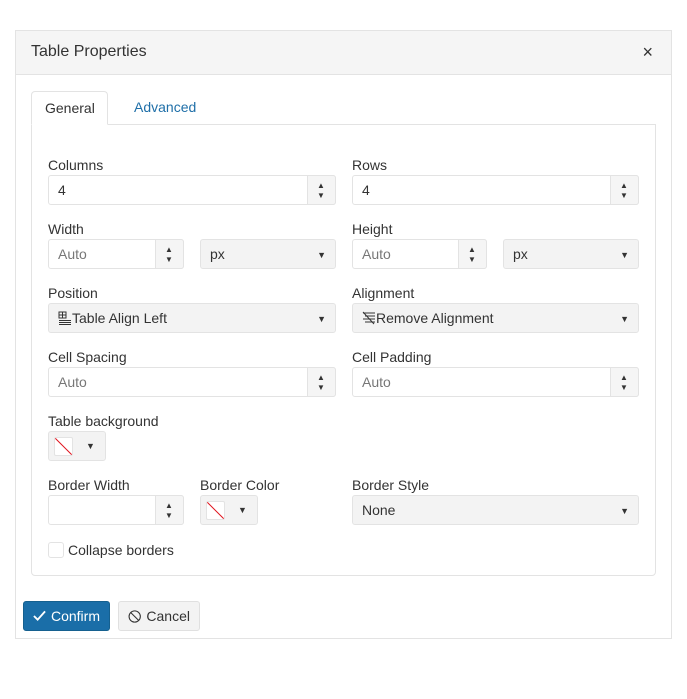 Image resolution: width=687 pixels, height=699 pixels. What do you see at coordinates (435, 318) in the screenshot?
I see `alignment-value: Remove Alignment` at bounding box center [435, 318].